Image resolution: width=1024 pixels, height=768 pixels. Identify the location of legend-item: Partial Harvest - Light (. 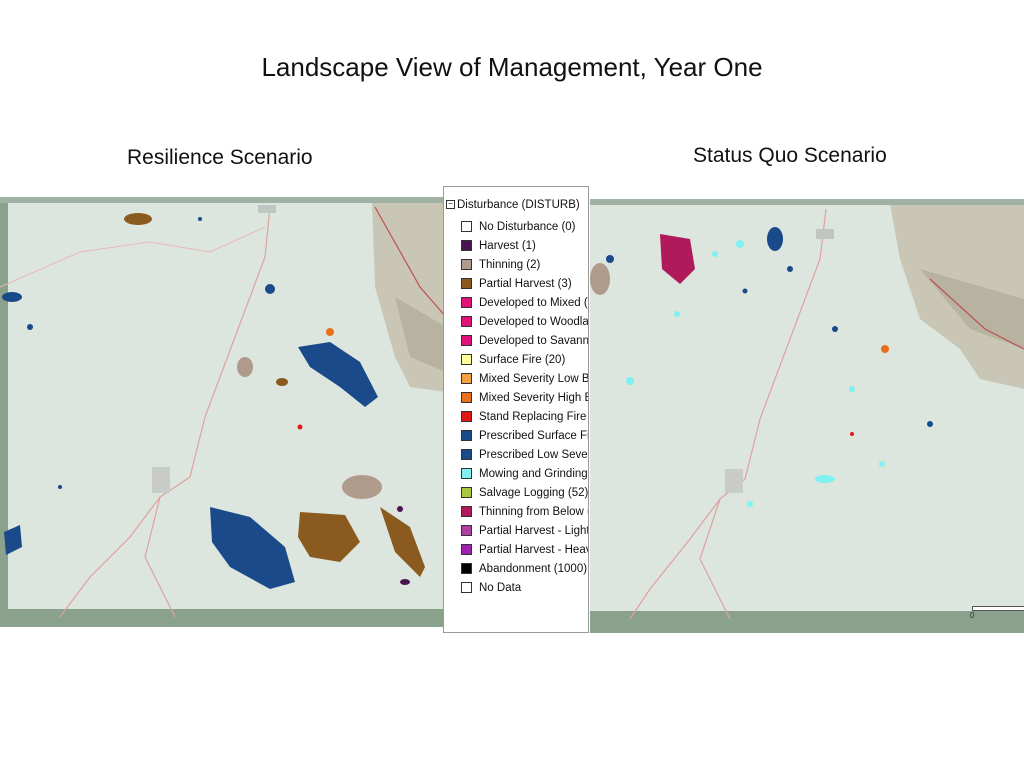
(525, 530).